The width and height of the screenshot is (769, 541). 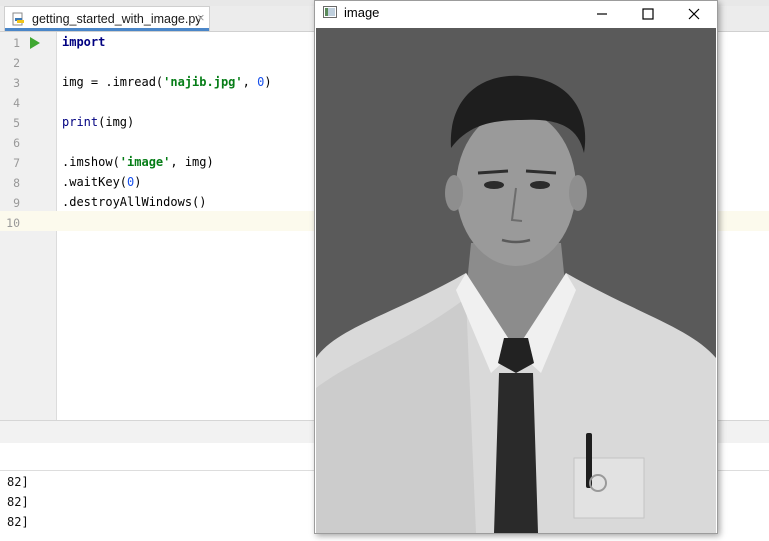 I want to click on python-file-icon, so click(x=18, y=19).